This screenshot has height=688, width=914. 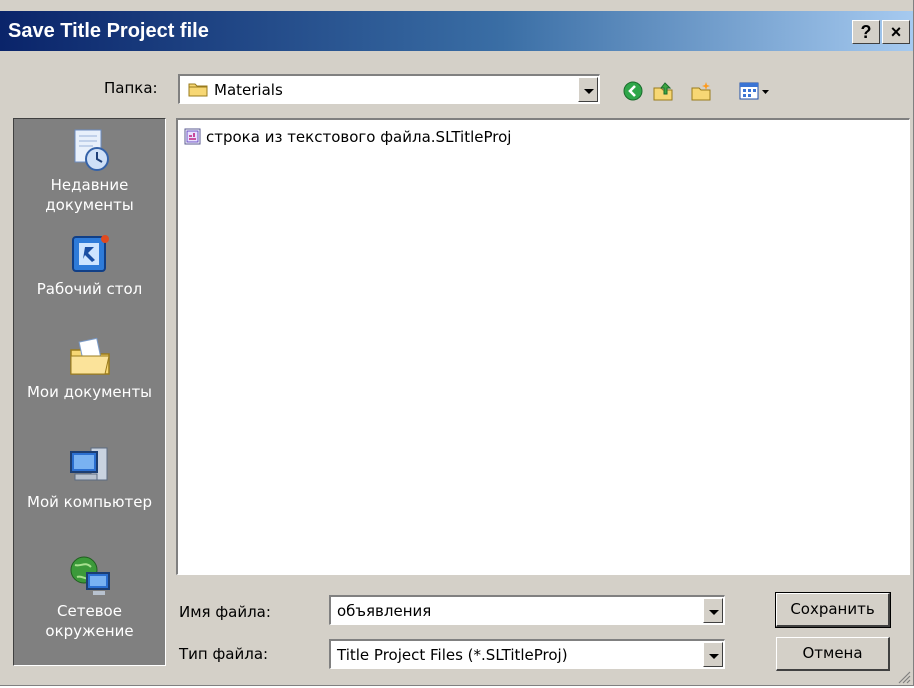 I want to click on places-my-computer: Мой компьютер, so click(x=89, y=478).